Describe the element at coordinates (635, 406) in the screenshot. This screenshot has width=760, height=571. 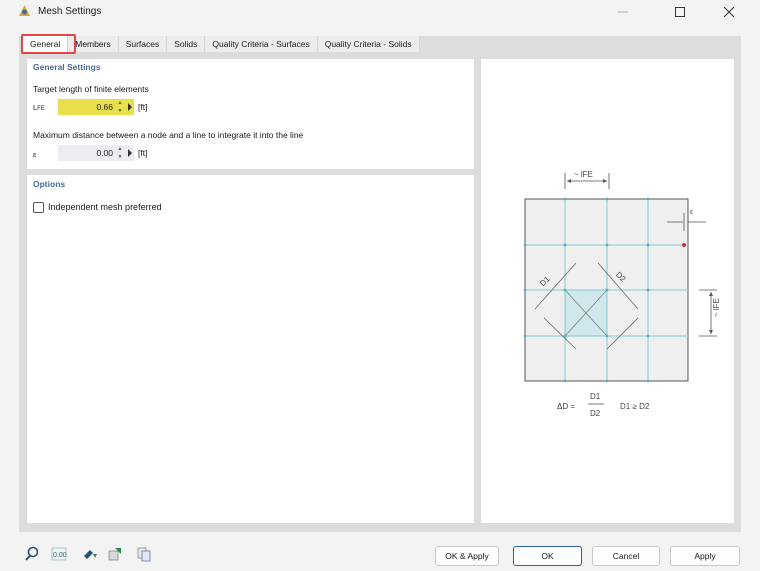
I see `diagram-condition-label: D1 ≥ D2` at that location.